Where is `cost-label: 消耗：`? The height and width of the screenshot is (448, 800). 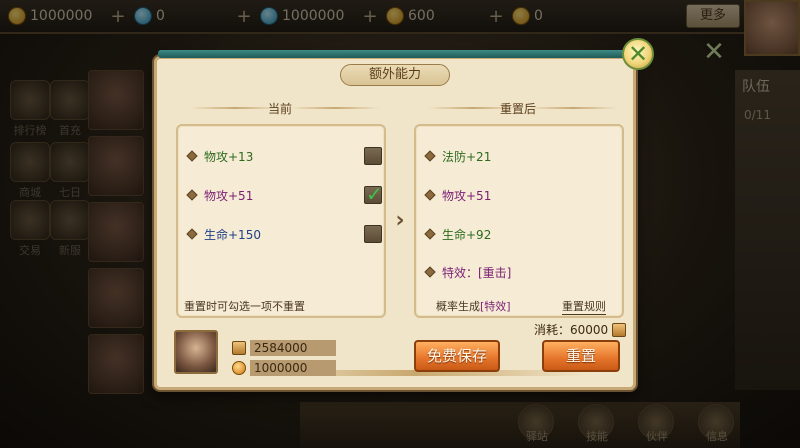 cost-label: 消耗： is located at coordinates (552, 330).